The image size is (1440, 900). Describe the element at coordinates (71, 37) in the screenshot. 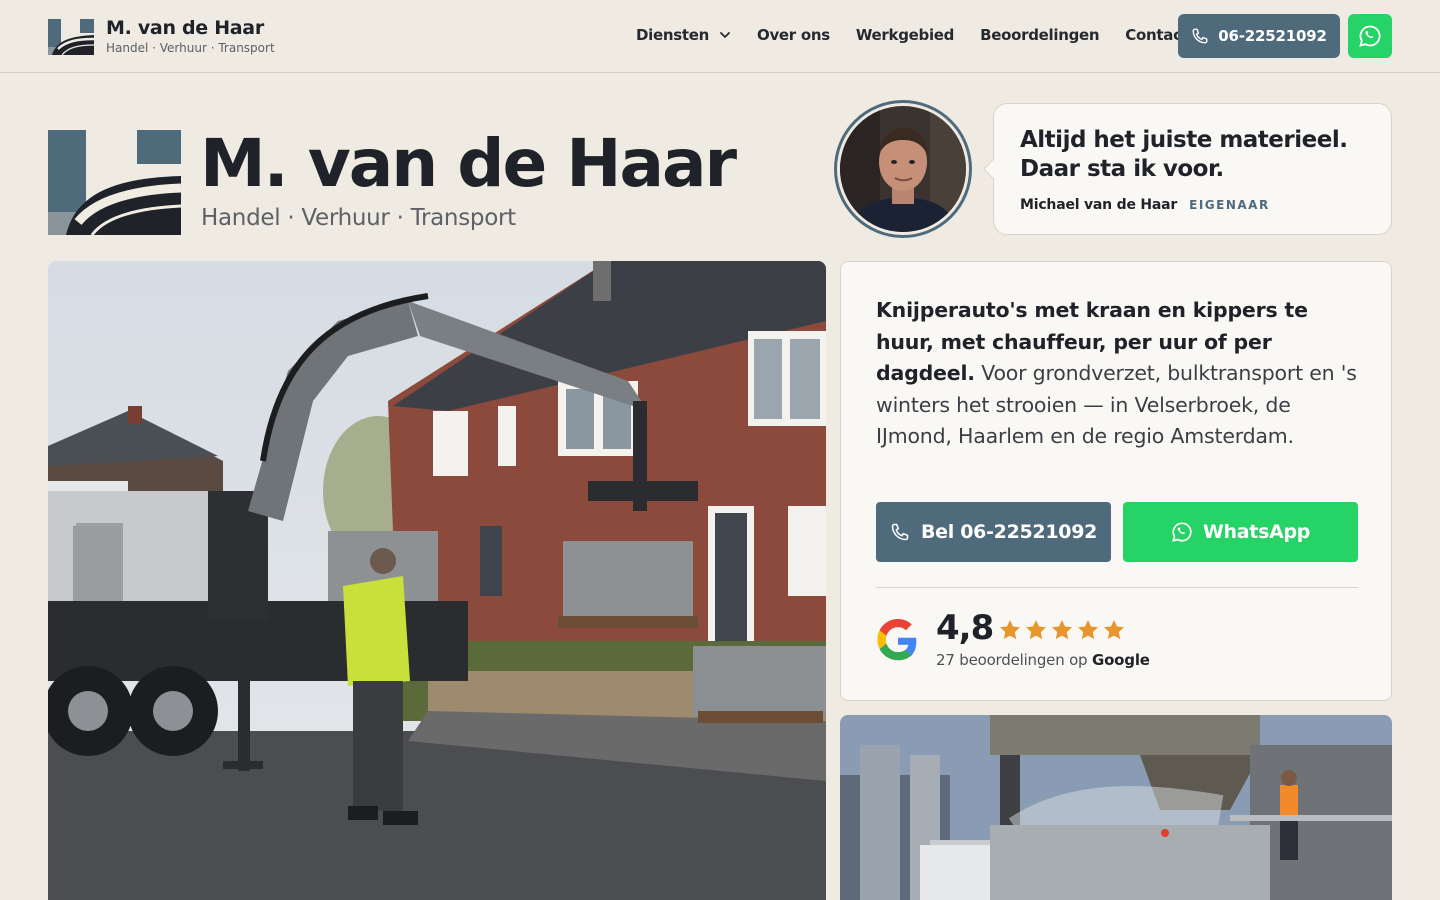

I see `logo-icon` at that location.